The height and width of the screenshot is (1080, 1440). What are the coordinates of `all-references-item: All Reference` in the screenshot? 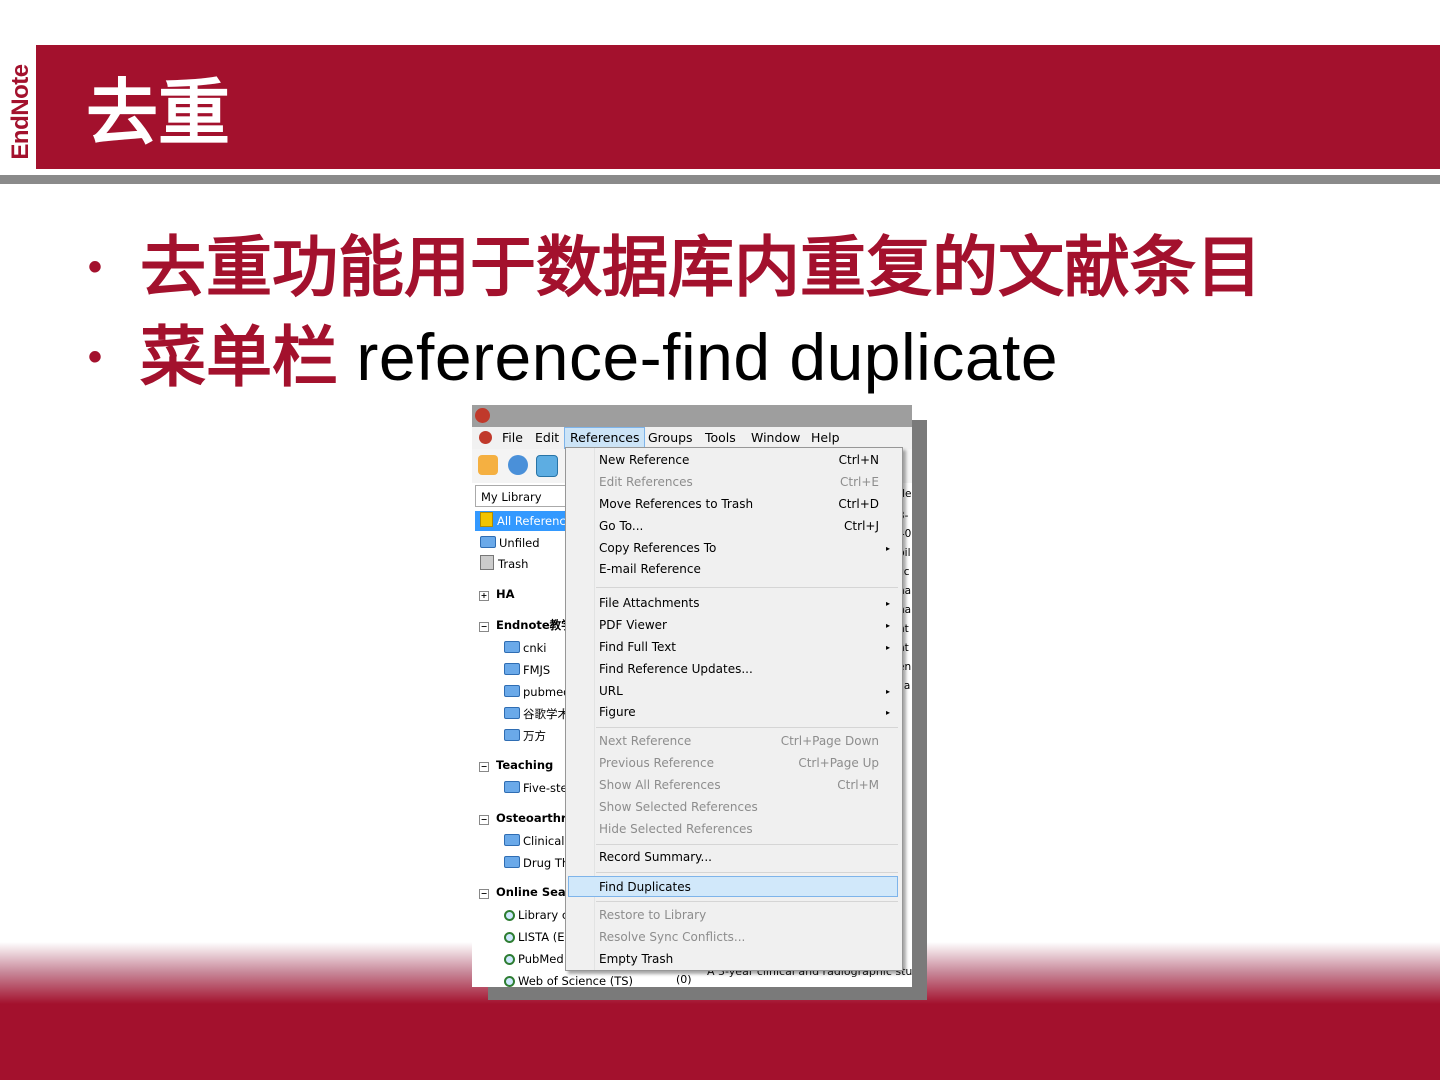 It's located at (521, 521).